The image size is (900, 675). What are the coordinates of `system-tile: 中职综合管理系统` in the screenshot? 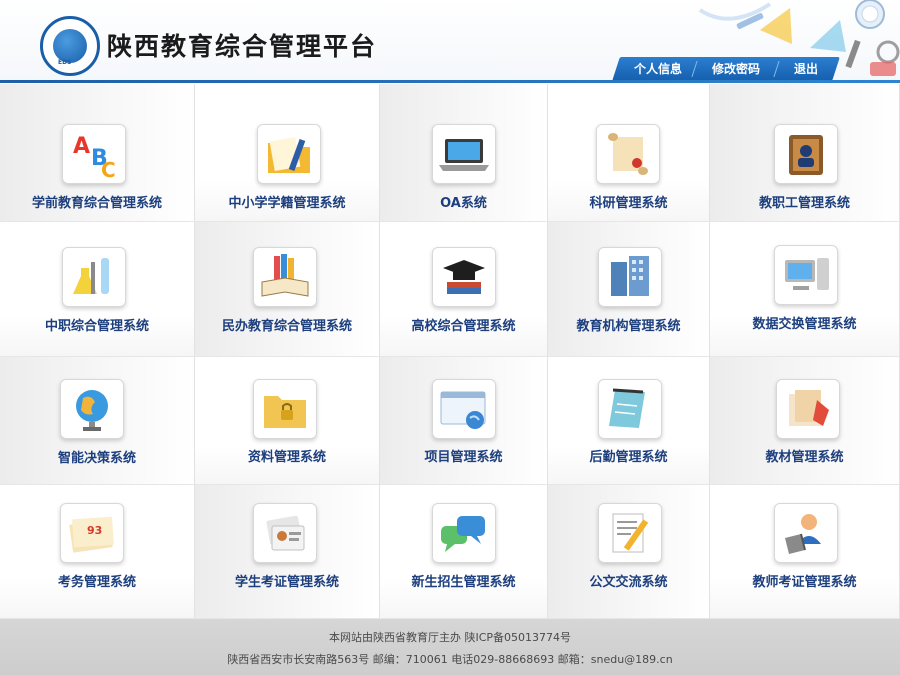 It's located at (97, 289).